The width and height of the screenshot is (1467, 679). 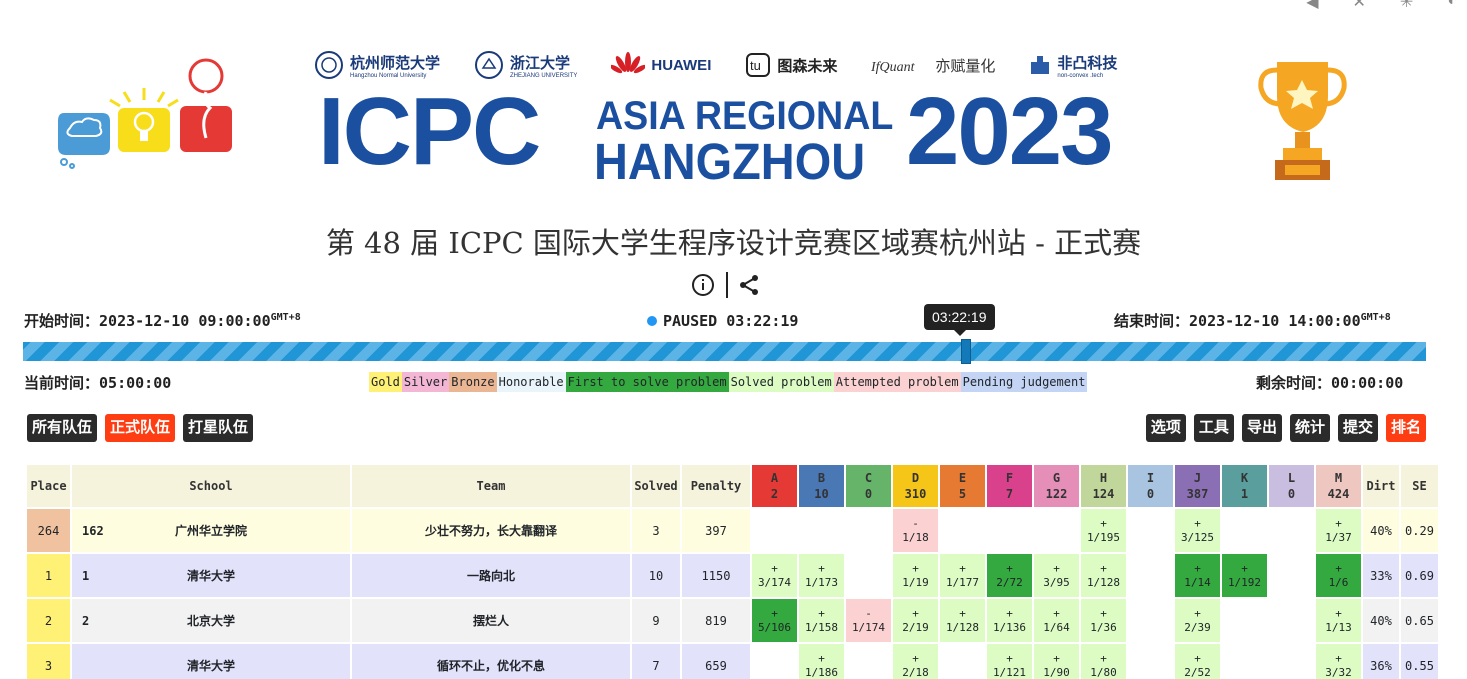 What do you see at coordinates (1213, 428) in the screenshot?
I see `tools-button: 工具` at bounding box center [1213, 428].